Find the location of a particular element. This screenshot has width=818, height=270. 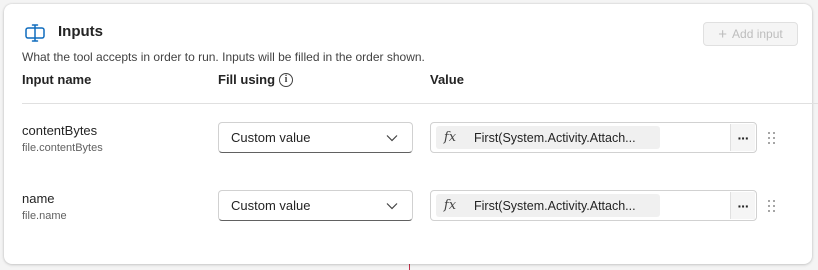

column-header-fill-using: Fill using i is located at coordinates (256, 79).